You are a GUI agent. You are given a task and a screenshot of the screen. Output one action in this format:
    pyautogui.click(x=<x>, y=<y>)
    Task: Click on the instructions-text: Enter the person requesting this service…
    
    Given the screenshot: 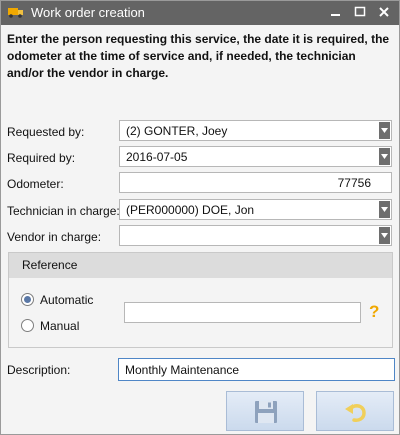 What is the action you would take?
    pyautogui.click(x=198, y=56)
    